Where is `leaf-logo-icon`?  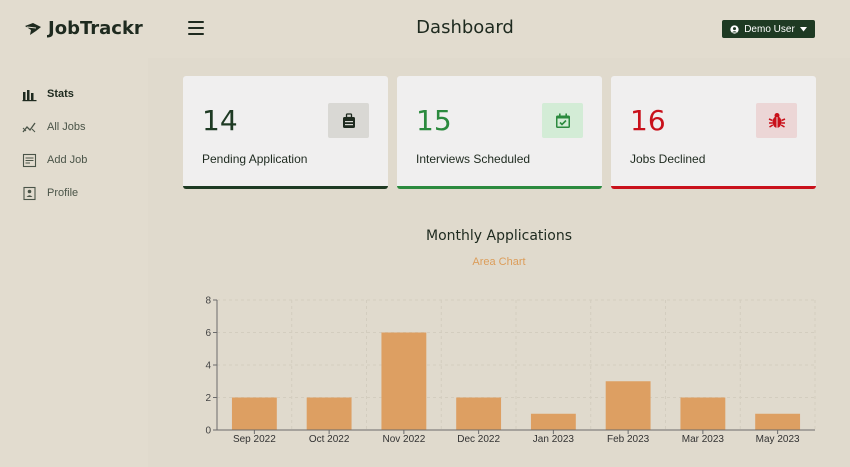
leaf-logo-icon is located at coordinates (33, 28).